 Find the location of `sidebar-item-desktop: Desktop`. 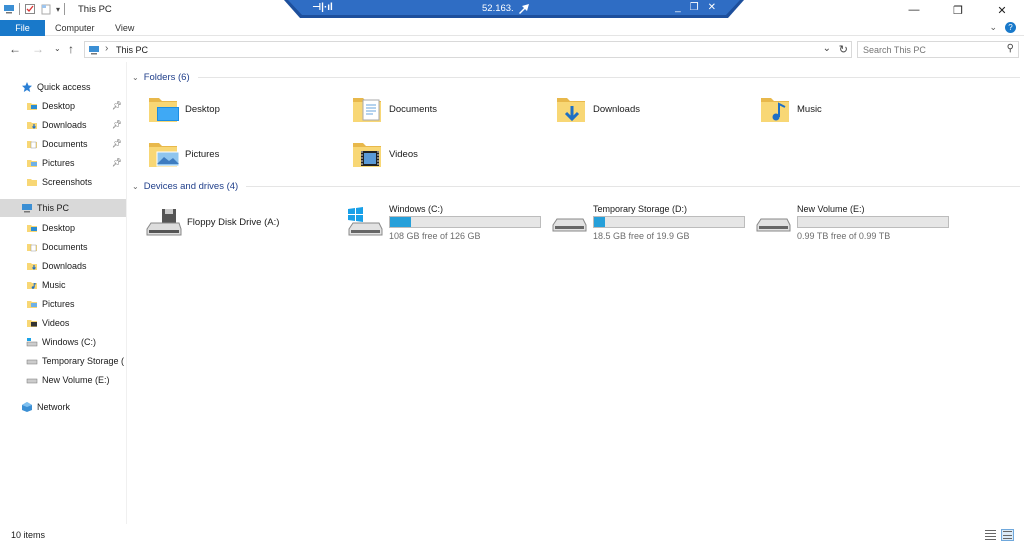

sidebar-item-desktop: Desktop is located at coordinates (63, 228).